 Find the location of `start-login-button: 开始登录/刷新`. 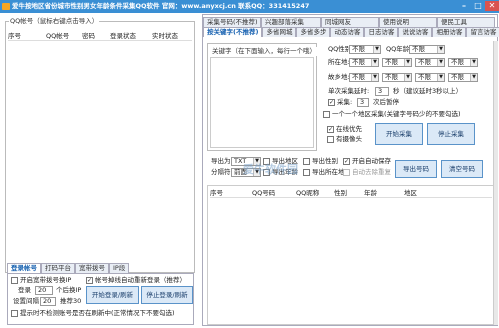

start-login-button: 开始登录/刷新 is located at coordinates (112, 295).